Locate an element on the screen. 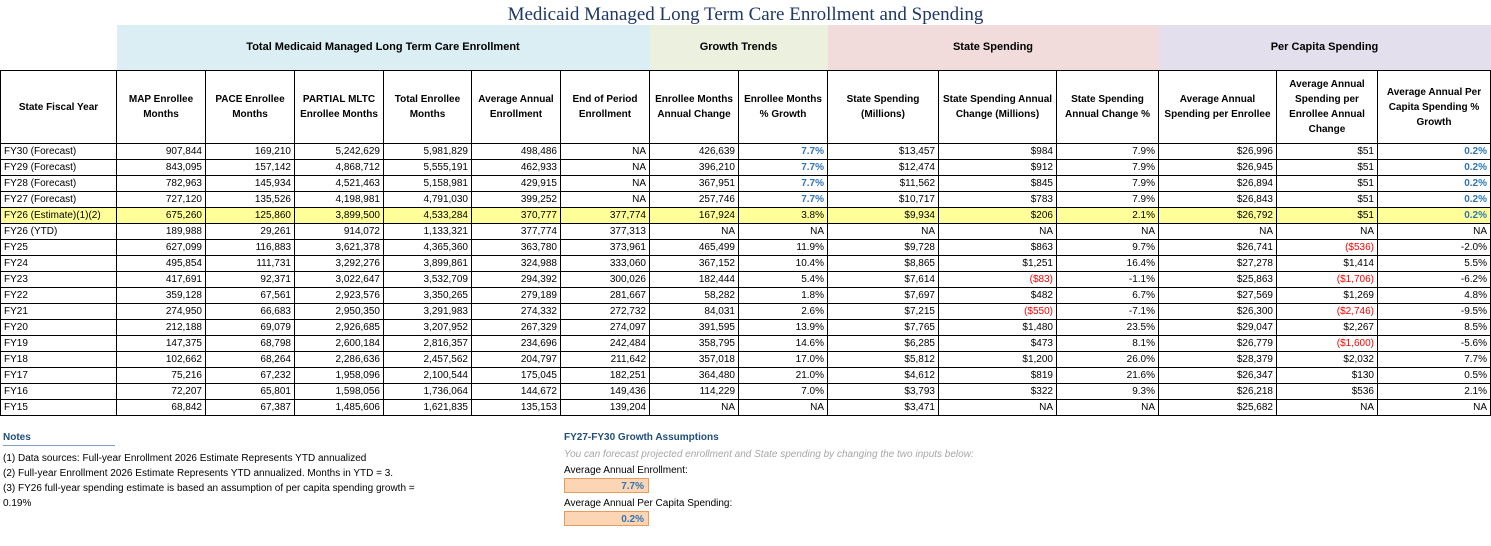 This screenshot has width=1491, height=546. cell-map-enrollee-months: 359,128 is located at coordinates (161, 295).